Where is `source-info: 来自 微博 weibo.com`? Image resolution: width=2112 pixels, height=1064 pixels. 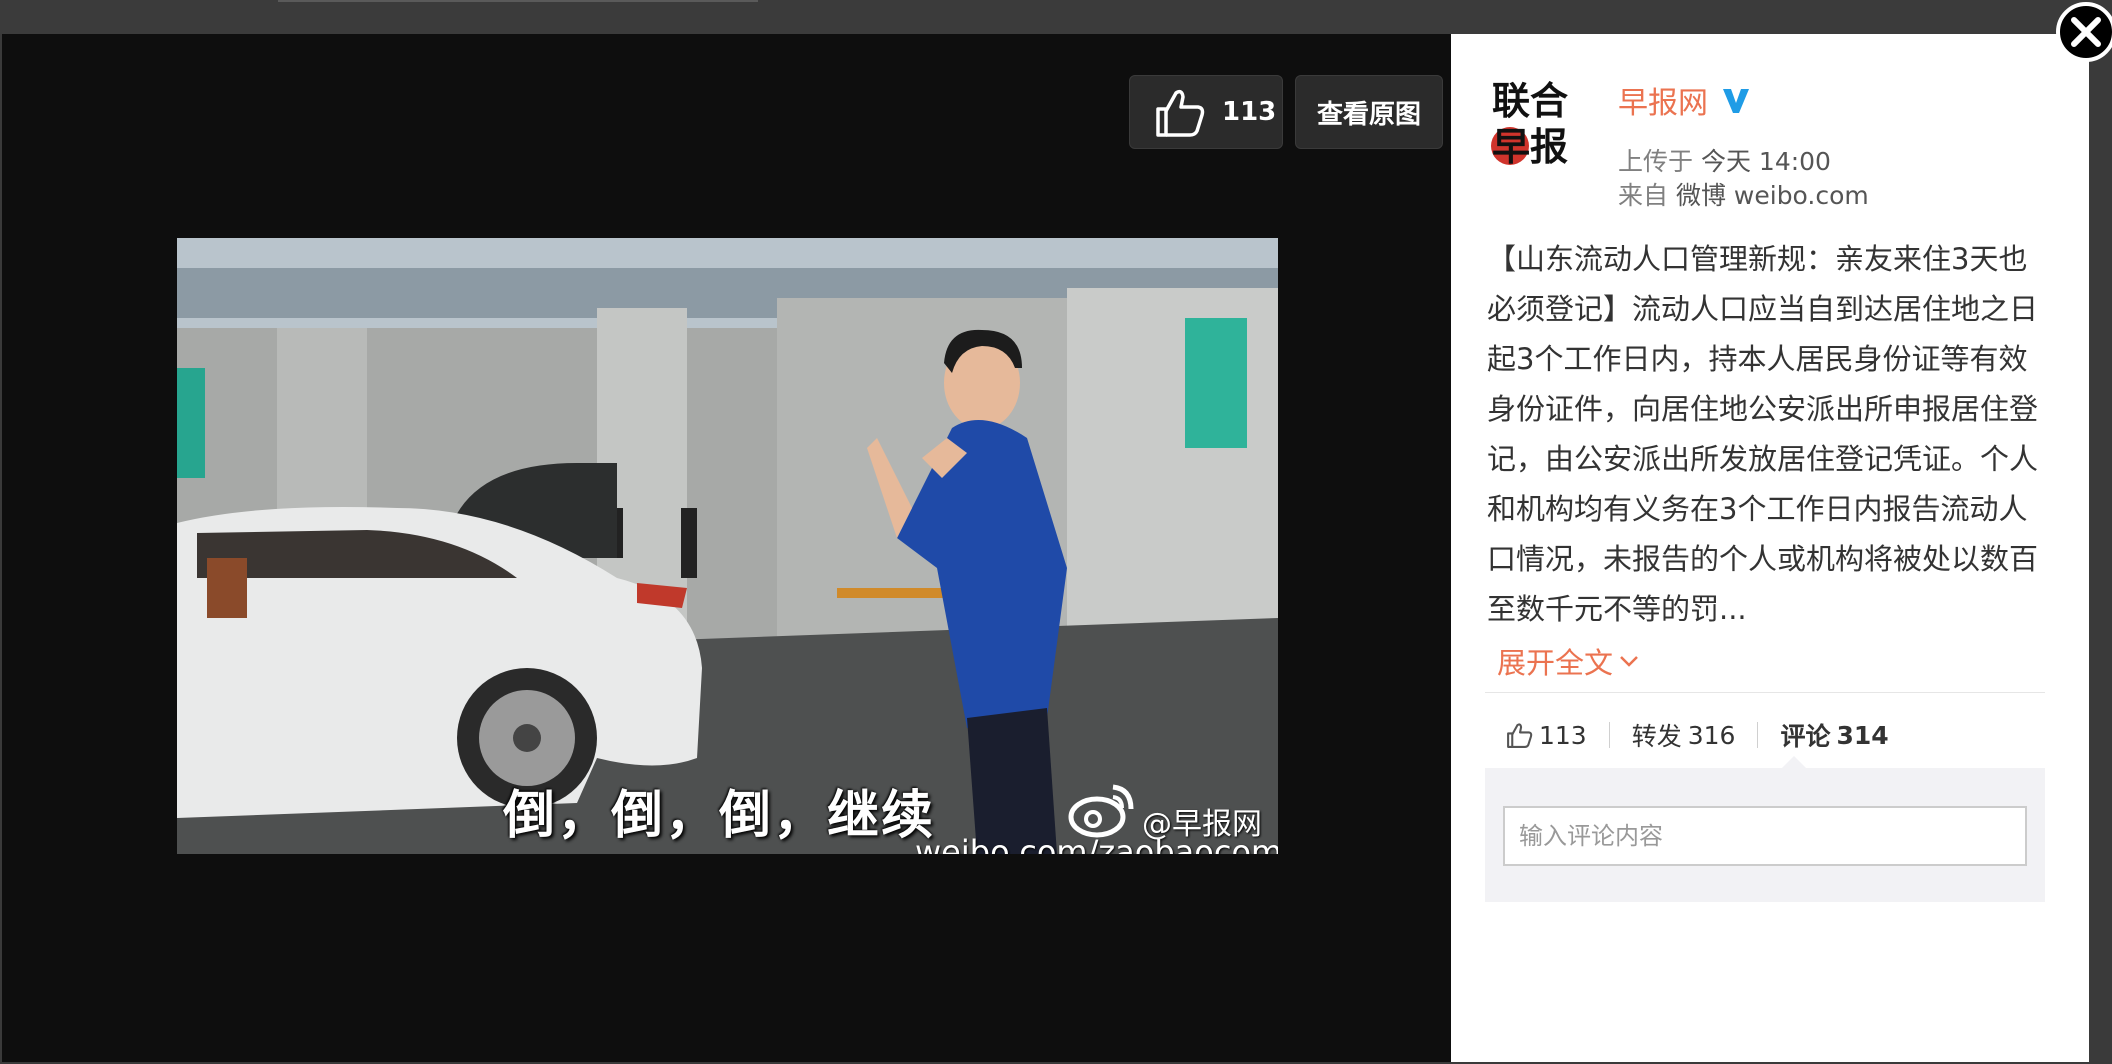 source-info: 来自 微博 weibo.com is located at coordinates (1743, 194).